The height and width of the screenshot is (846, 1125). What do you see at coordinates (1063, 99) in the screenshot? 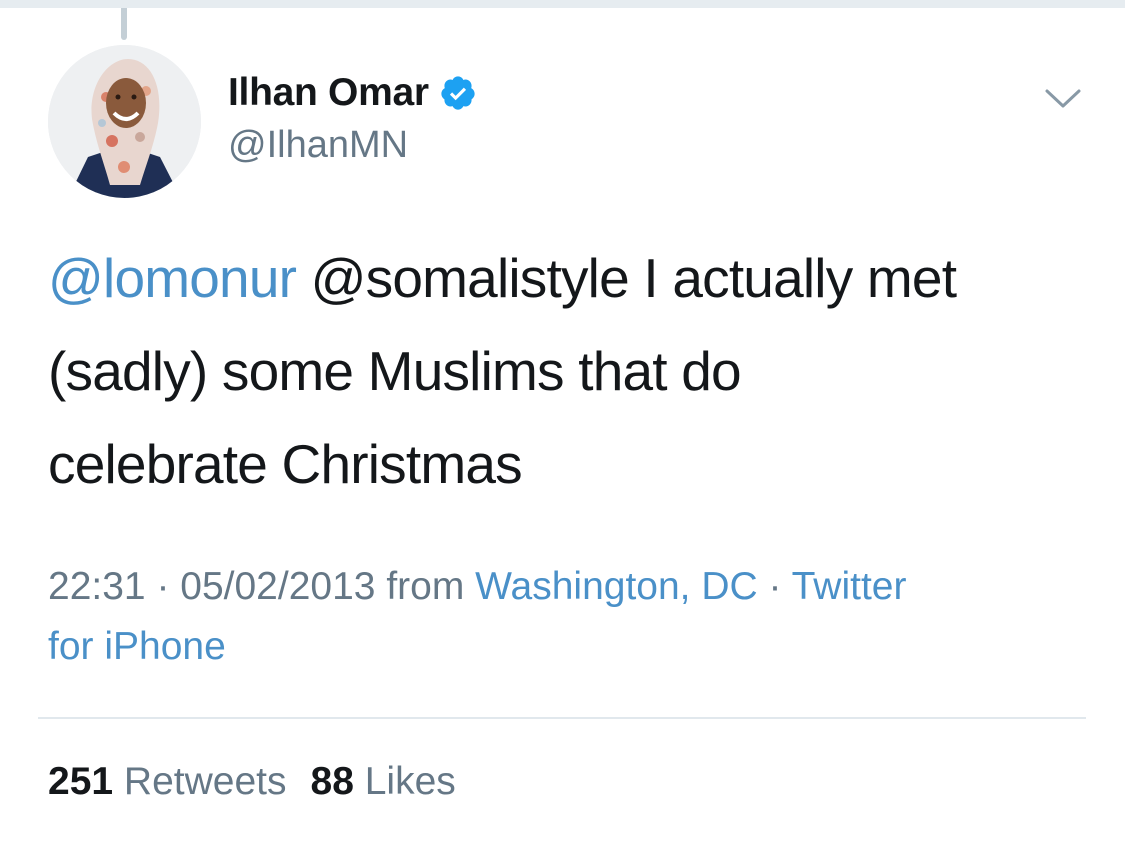
I see `chevron-down-icon` at bounding box center [1063, 99].